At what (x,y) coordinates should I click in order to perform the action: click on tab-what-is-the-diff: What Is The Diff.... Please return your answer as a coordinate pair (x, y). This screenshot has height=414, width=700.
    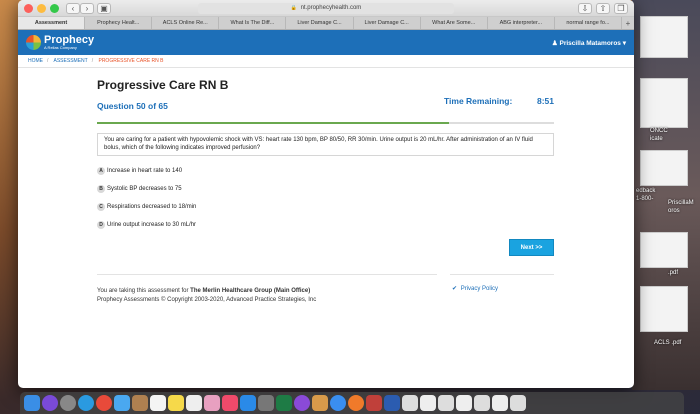
    Looking at the image, I should click on (253, 23).